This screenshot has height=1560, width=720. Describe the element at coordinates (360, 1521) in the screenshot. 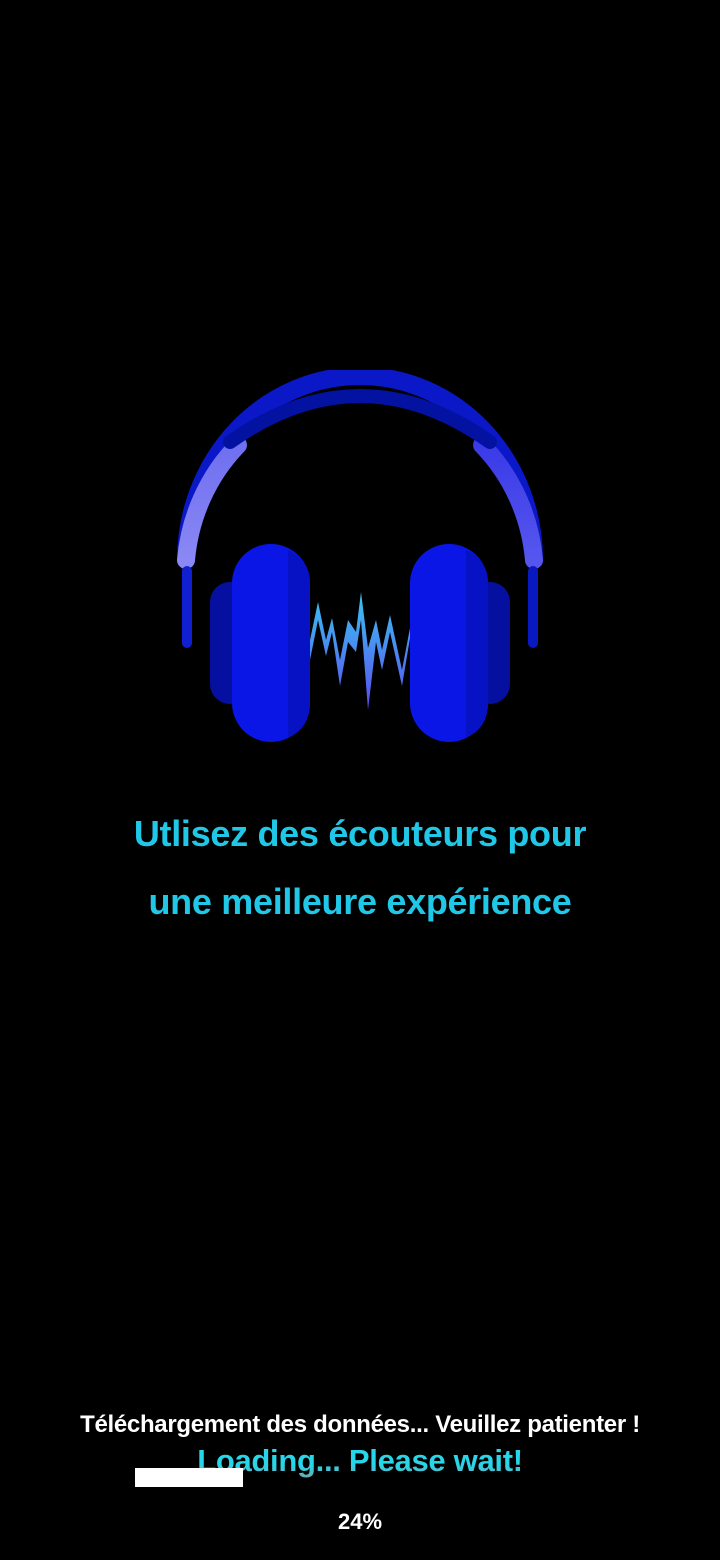

I see `loading-percent-label: 24%` at that location.